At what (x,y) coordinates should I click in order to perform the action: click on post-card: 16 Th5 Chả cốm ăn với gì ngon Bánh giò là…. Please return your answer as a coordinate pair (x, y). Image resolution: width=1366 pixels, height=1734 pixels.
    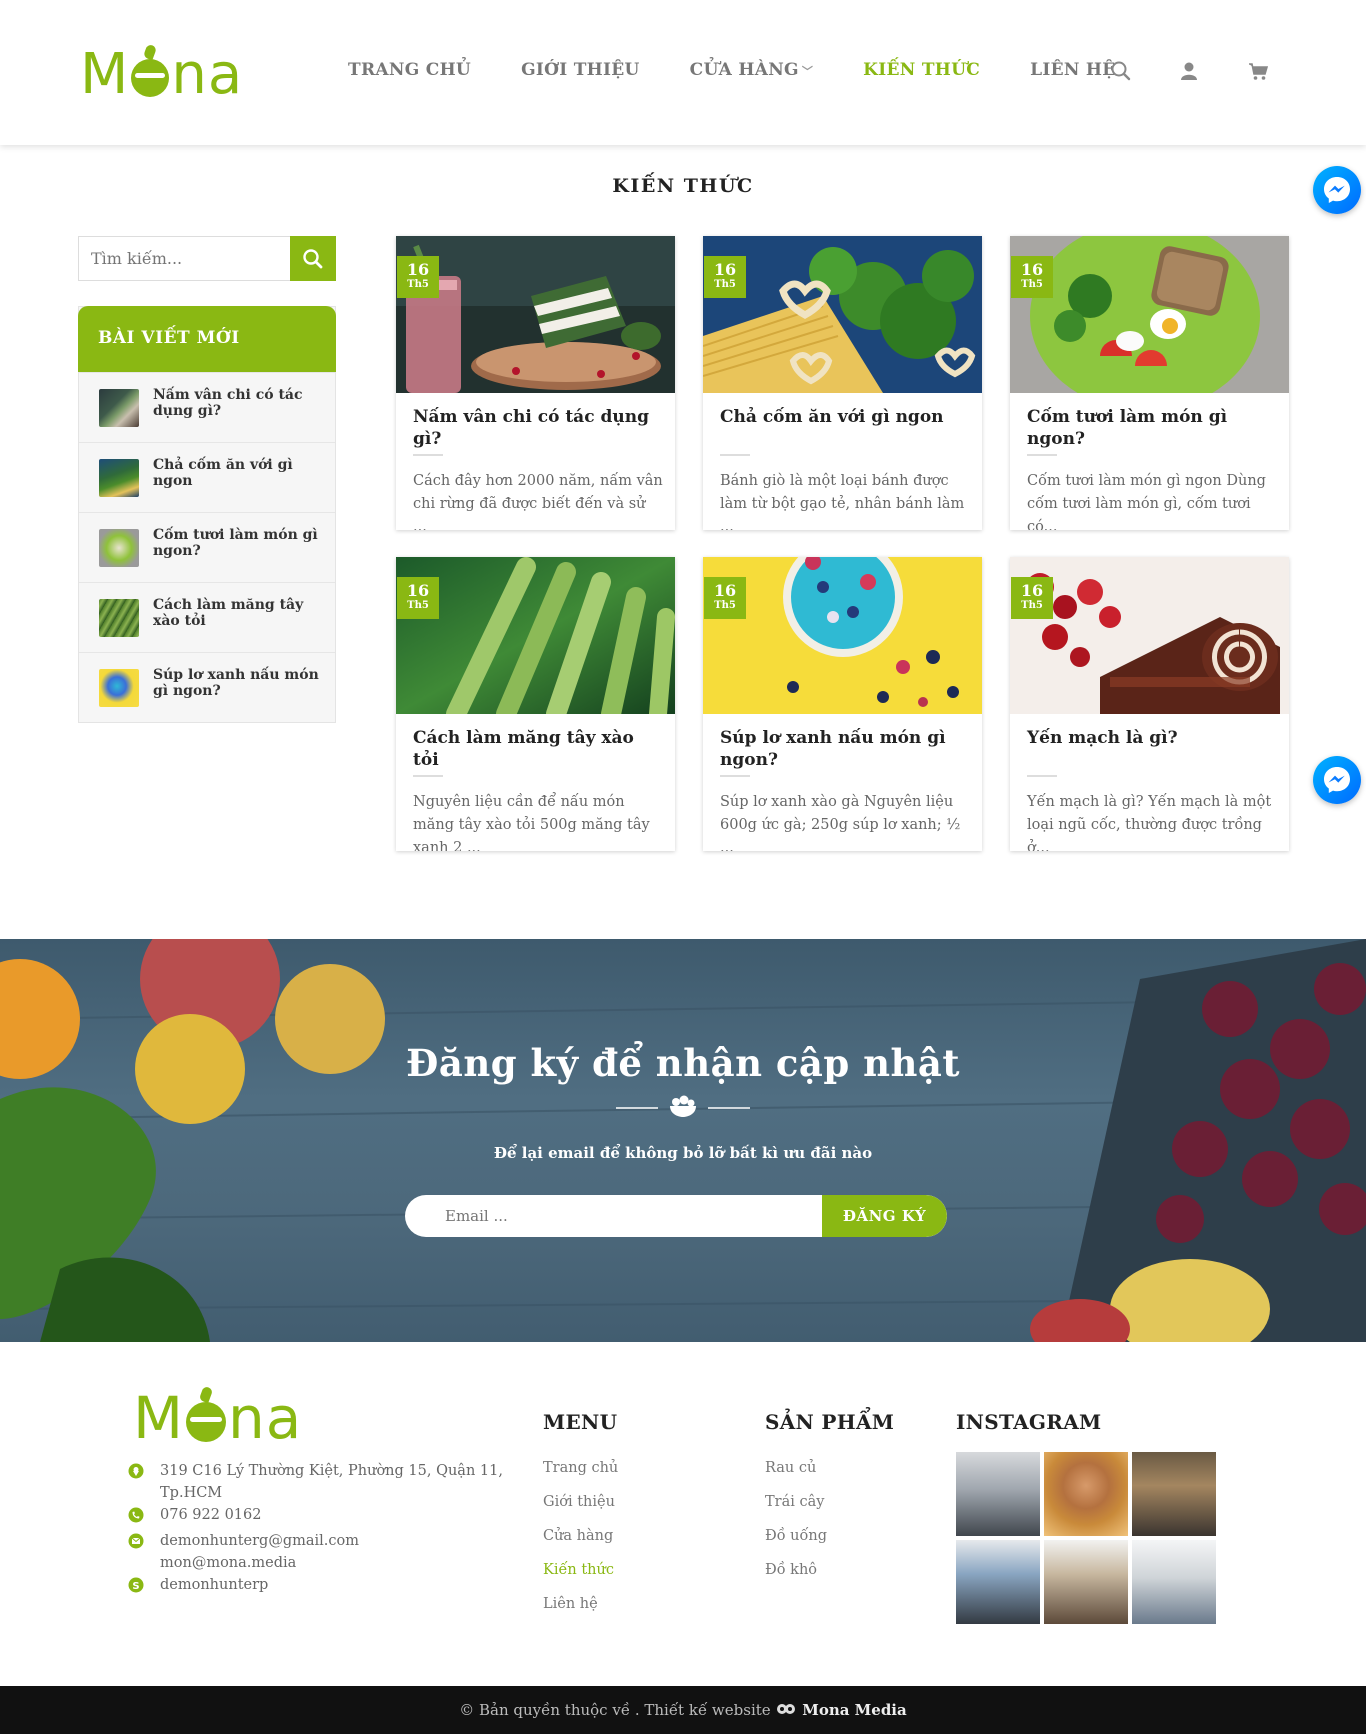
    Looking at the image, I should click on (842, 383).